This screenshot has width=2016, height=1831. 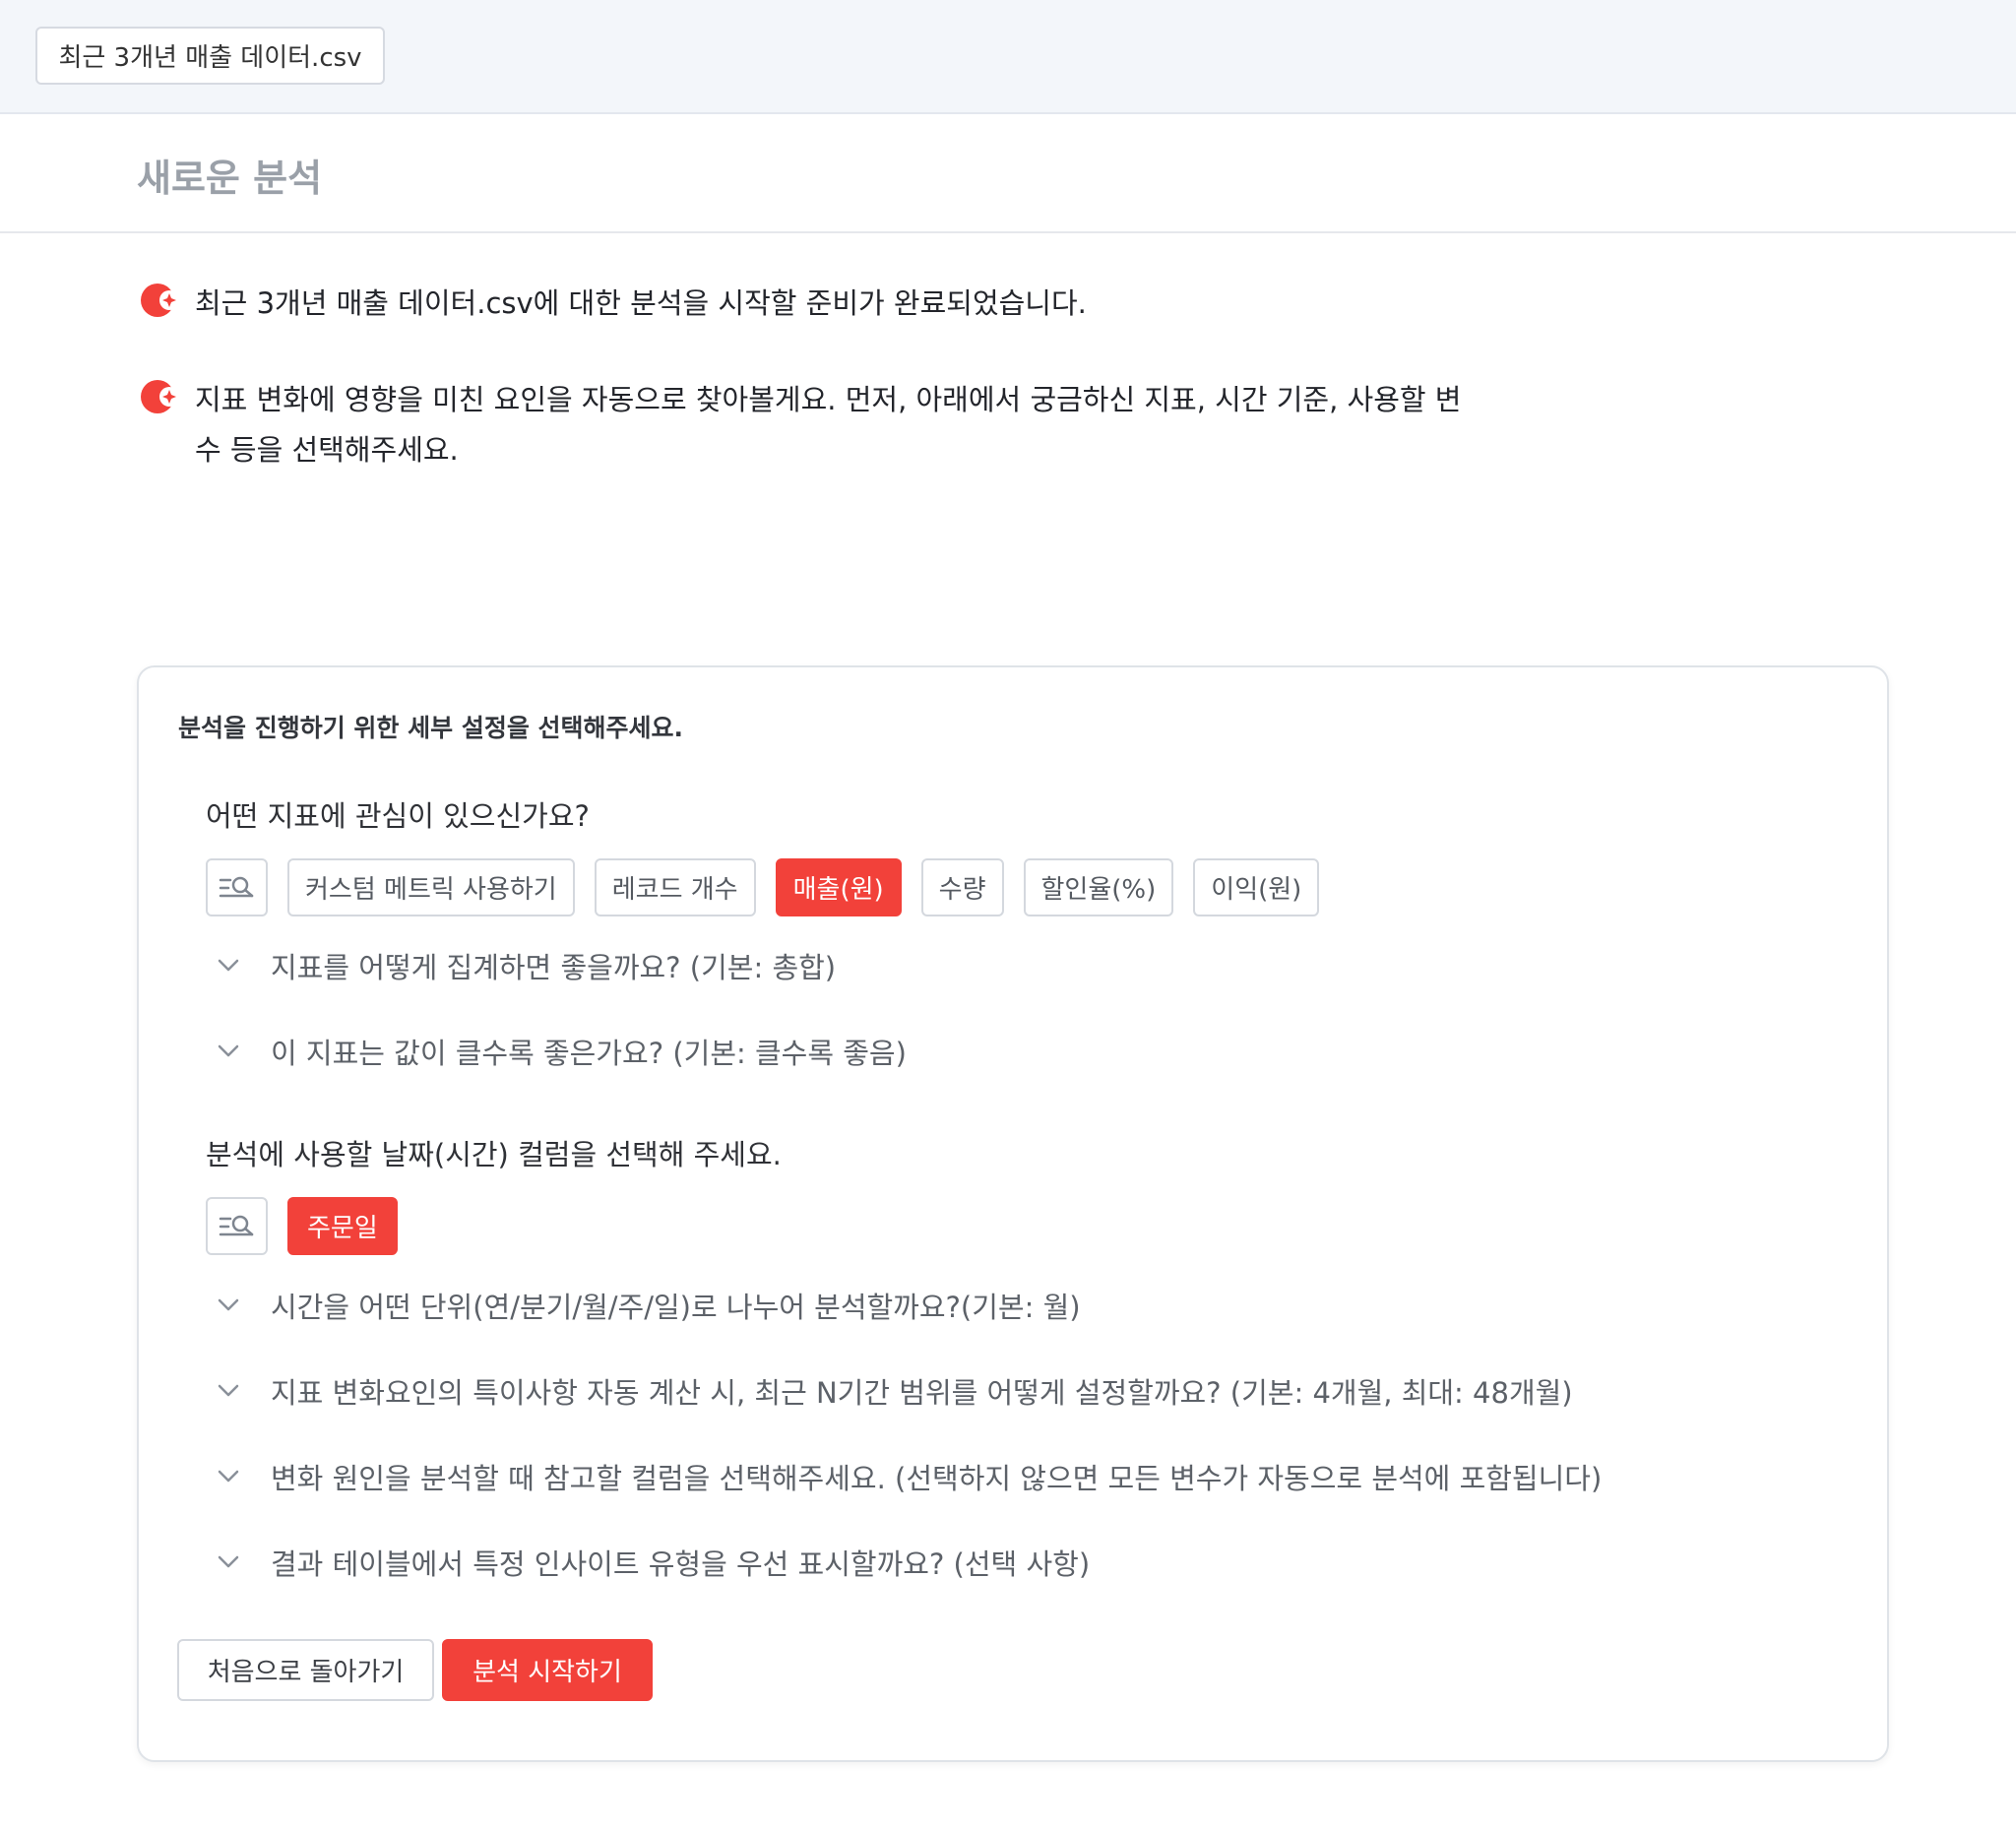 What do you see at coordinates (342, 1226) in the screenshot?
I see `date-option-order-date: 주문일` at bounding box center [342, 1226].